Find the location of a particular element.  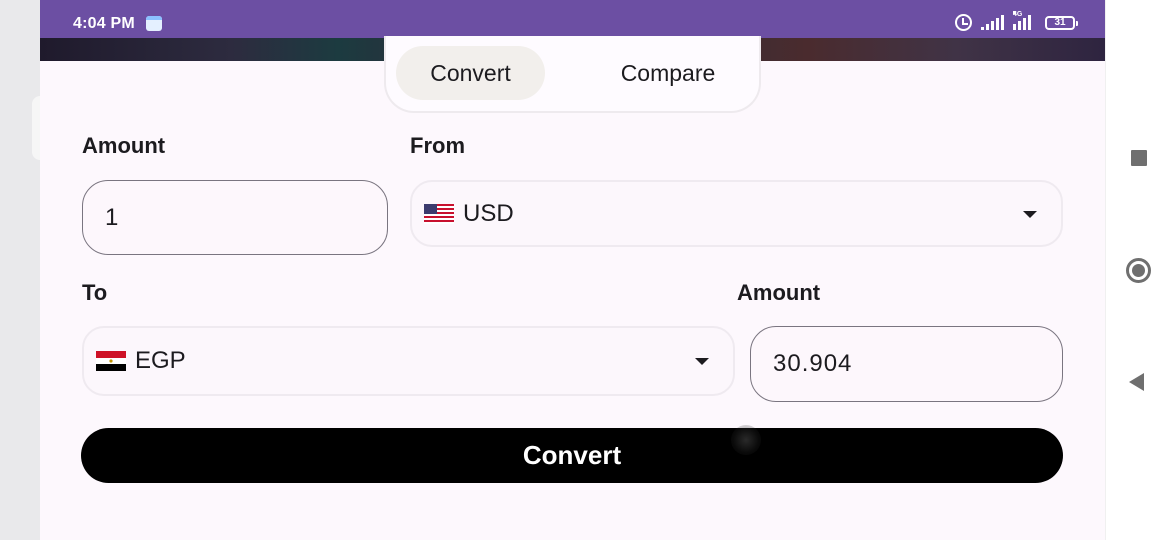

alarm-icon is located at coordinates (963, 22).